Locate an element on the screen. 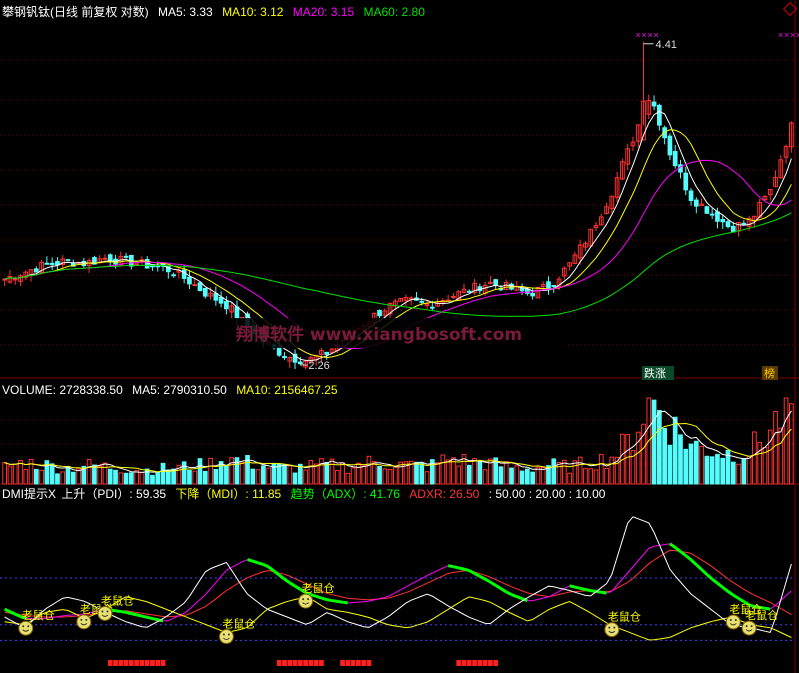  marker-x: × is located at coordinates (656, 35).